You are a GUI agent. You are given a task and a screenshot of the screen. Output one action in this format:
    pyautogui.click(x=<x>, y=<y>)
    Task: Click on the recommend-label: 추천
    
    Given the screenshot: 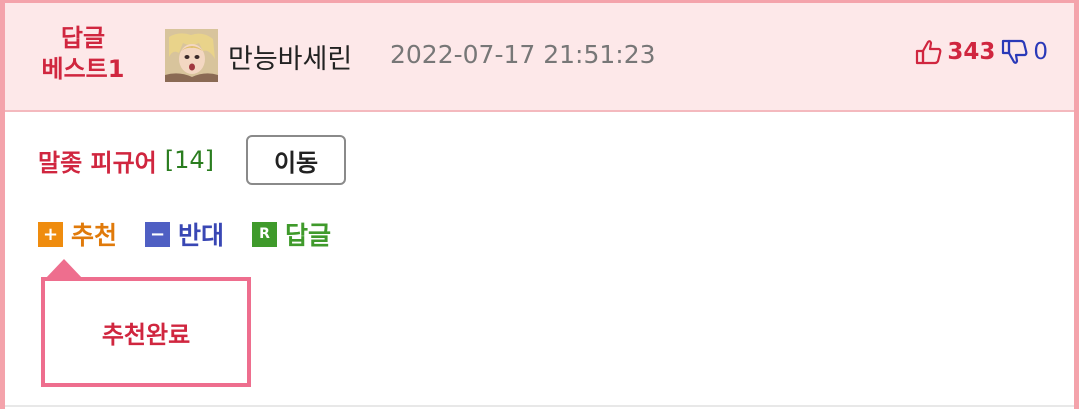 What is the action you would take?
    pyautogui.click(x=94, y=235)
    